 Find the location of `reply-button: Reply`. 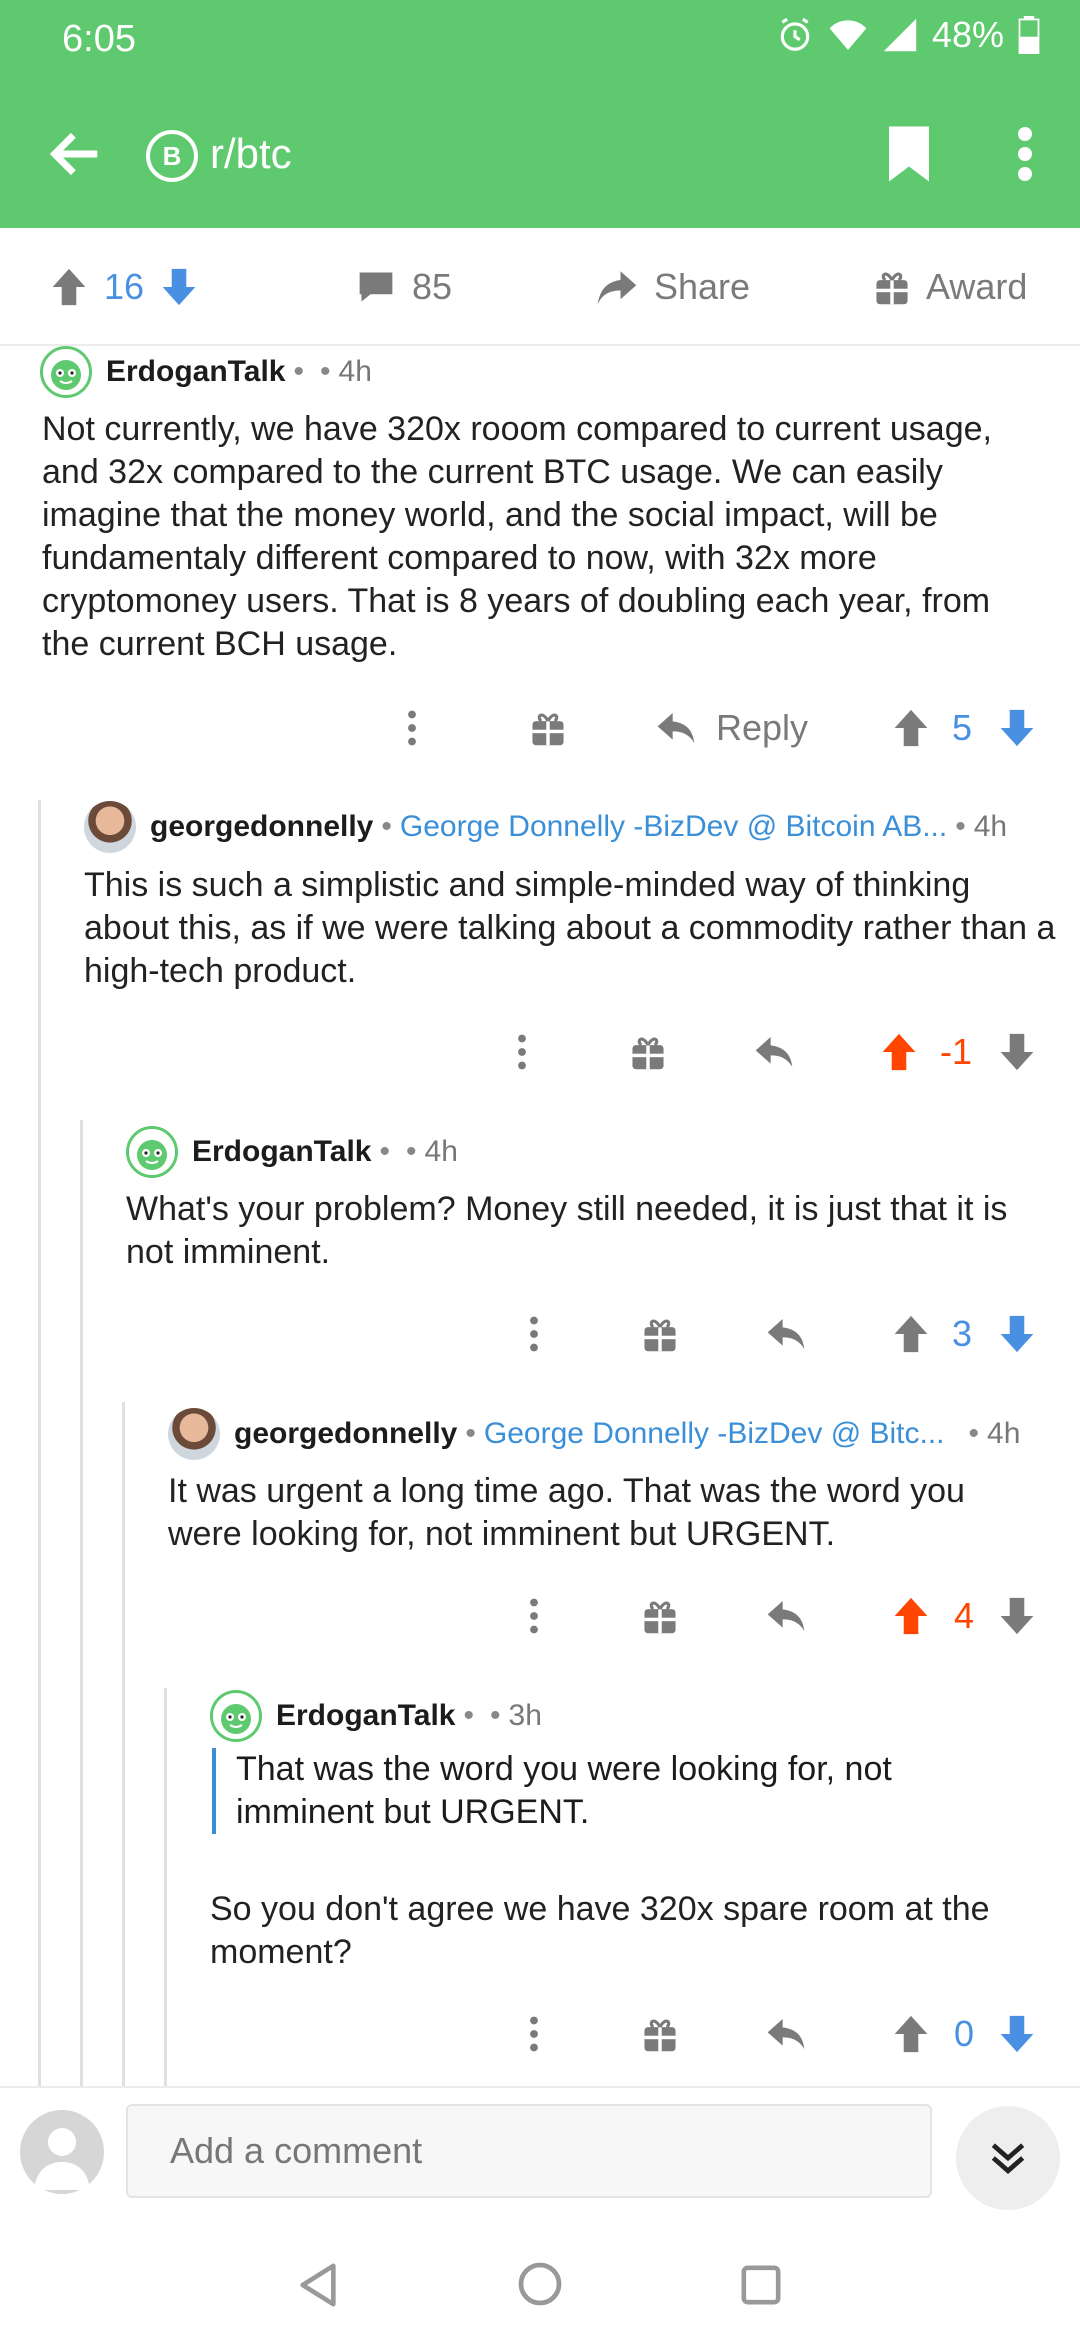

reply-button: Reply is located at coordinates (732, 728).